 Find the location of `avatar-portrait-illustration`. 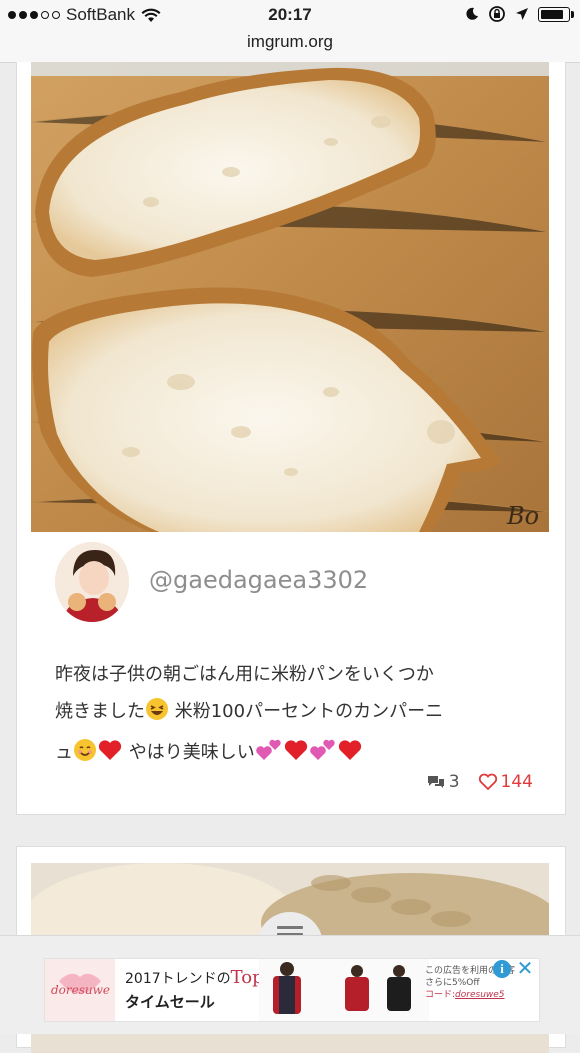

avatar-portrait-illustration is located at coordinates (92, 582).